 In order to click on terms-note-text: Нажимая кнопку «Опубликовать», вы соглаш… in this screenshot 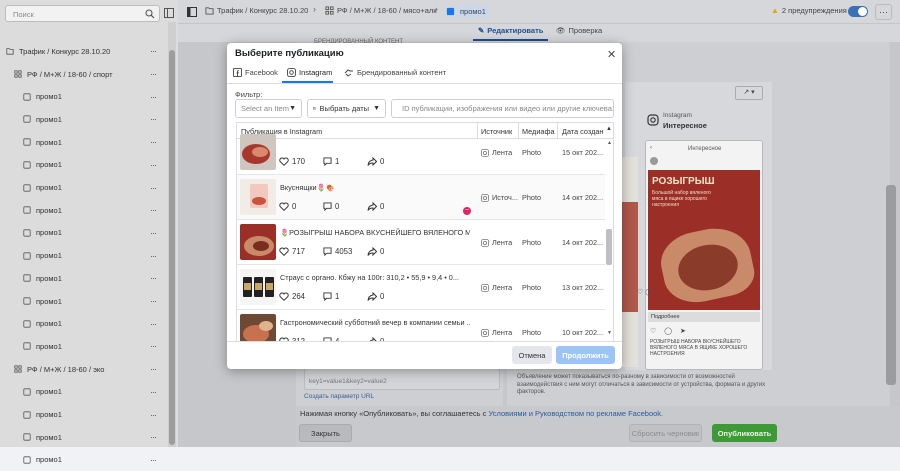, I will do `click(394, 413)`.